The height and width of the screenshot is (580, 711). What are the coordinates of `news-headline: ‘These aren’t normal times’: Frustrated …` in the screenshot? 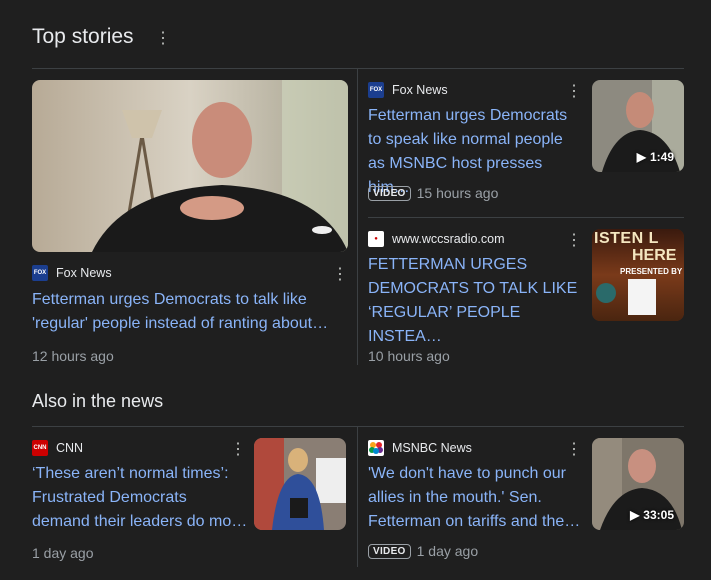 It's located at (140, 498).